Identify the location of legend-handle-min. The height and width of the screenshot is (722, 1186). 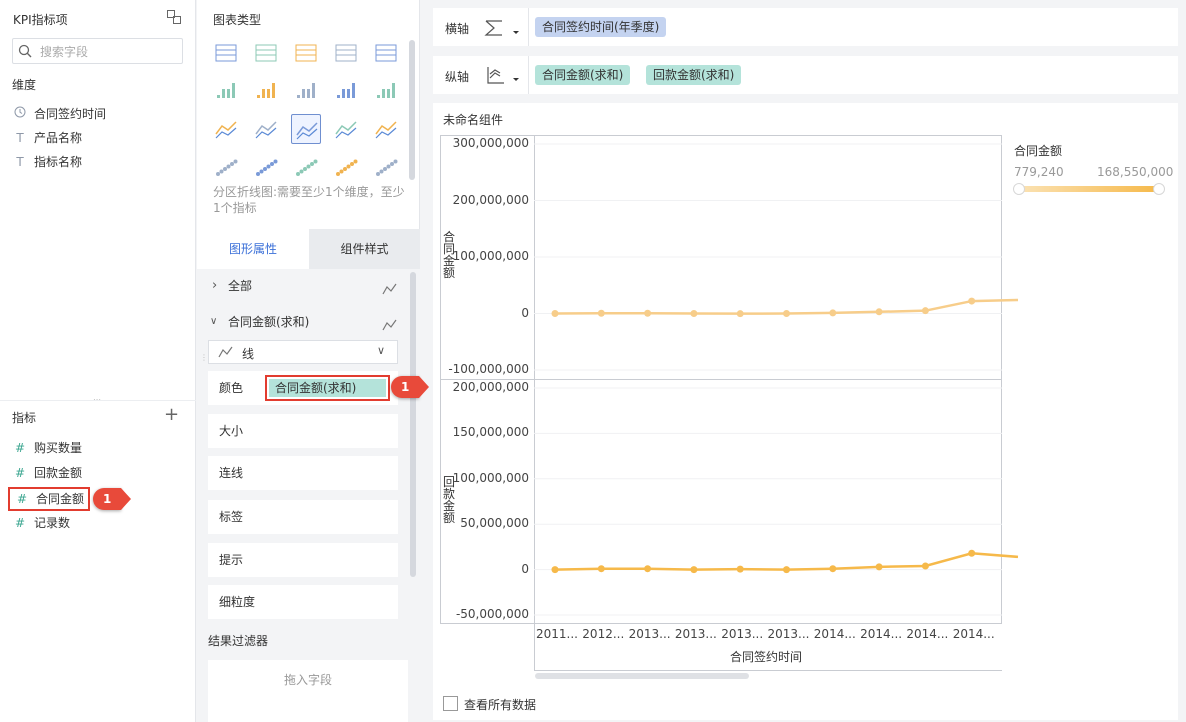
(1019, 189).